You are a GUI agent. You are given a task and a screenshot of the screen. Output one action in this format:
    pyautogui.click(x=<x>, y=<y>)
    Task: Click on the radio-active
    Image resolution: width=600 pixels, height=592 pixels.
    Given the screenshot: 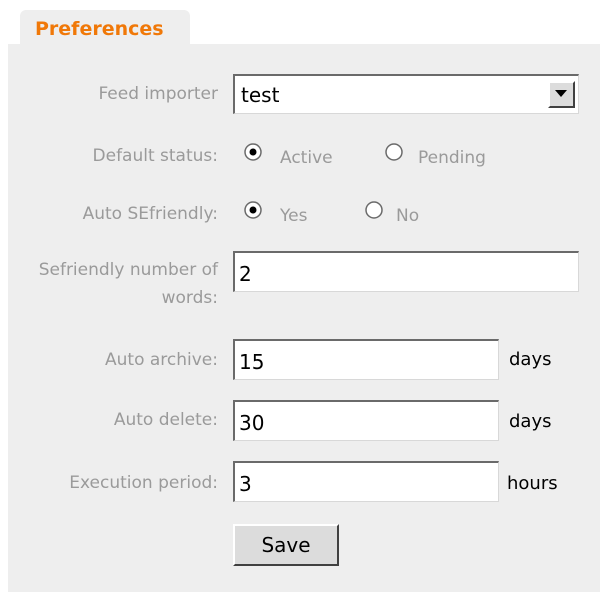 What is the action you would take?
    pyautogui.click(x=253, y=152)
    